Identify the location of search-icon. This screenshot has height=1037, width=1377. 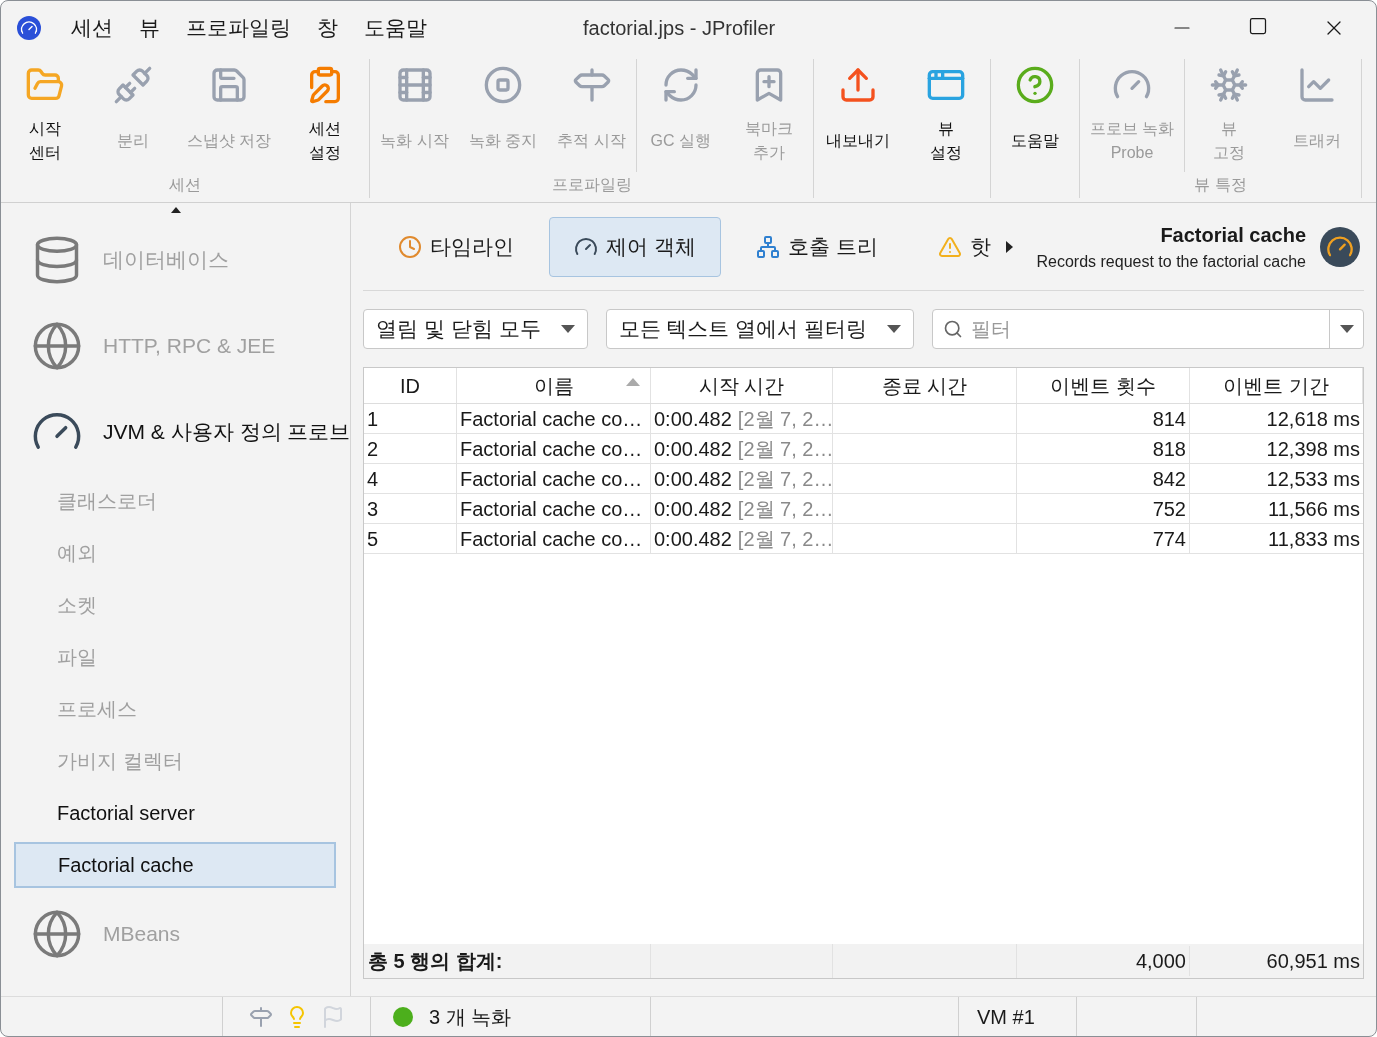
(953, 329).